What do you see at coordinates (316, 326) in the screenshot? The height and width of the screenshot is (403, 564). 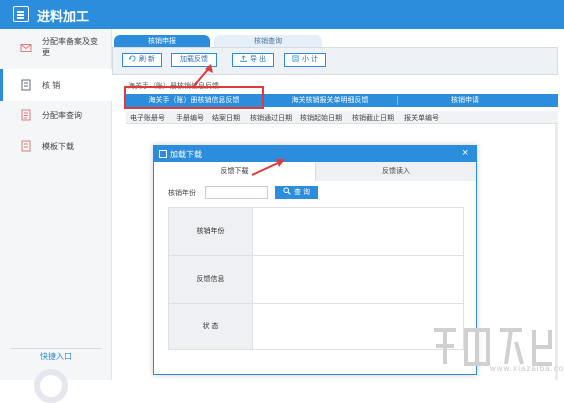 I see `table-row: 状 态` at bounding box center [316, 326].